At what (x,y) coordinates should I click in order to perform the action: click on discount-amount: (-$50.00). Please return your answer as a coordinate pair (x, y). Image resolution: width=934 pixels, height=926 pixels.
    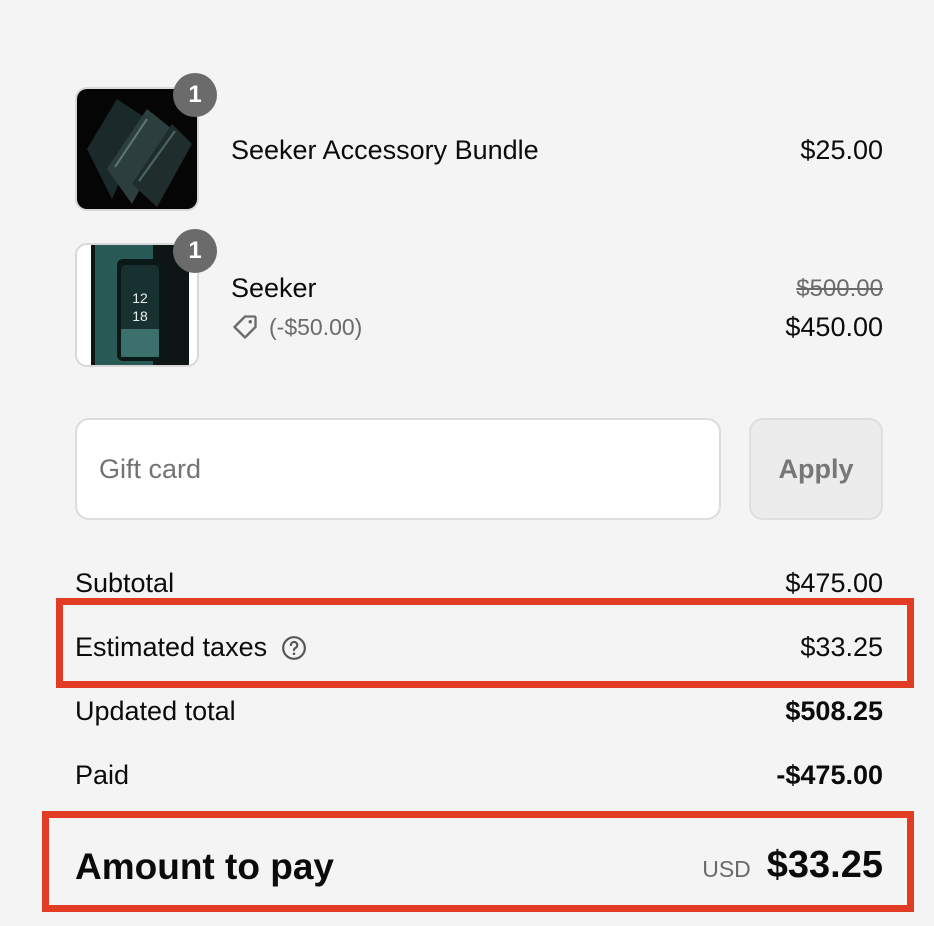
    Looking at the image, I should click on (316, 326).